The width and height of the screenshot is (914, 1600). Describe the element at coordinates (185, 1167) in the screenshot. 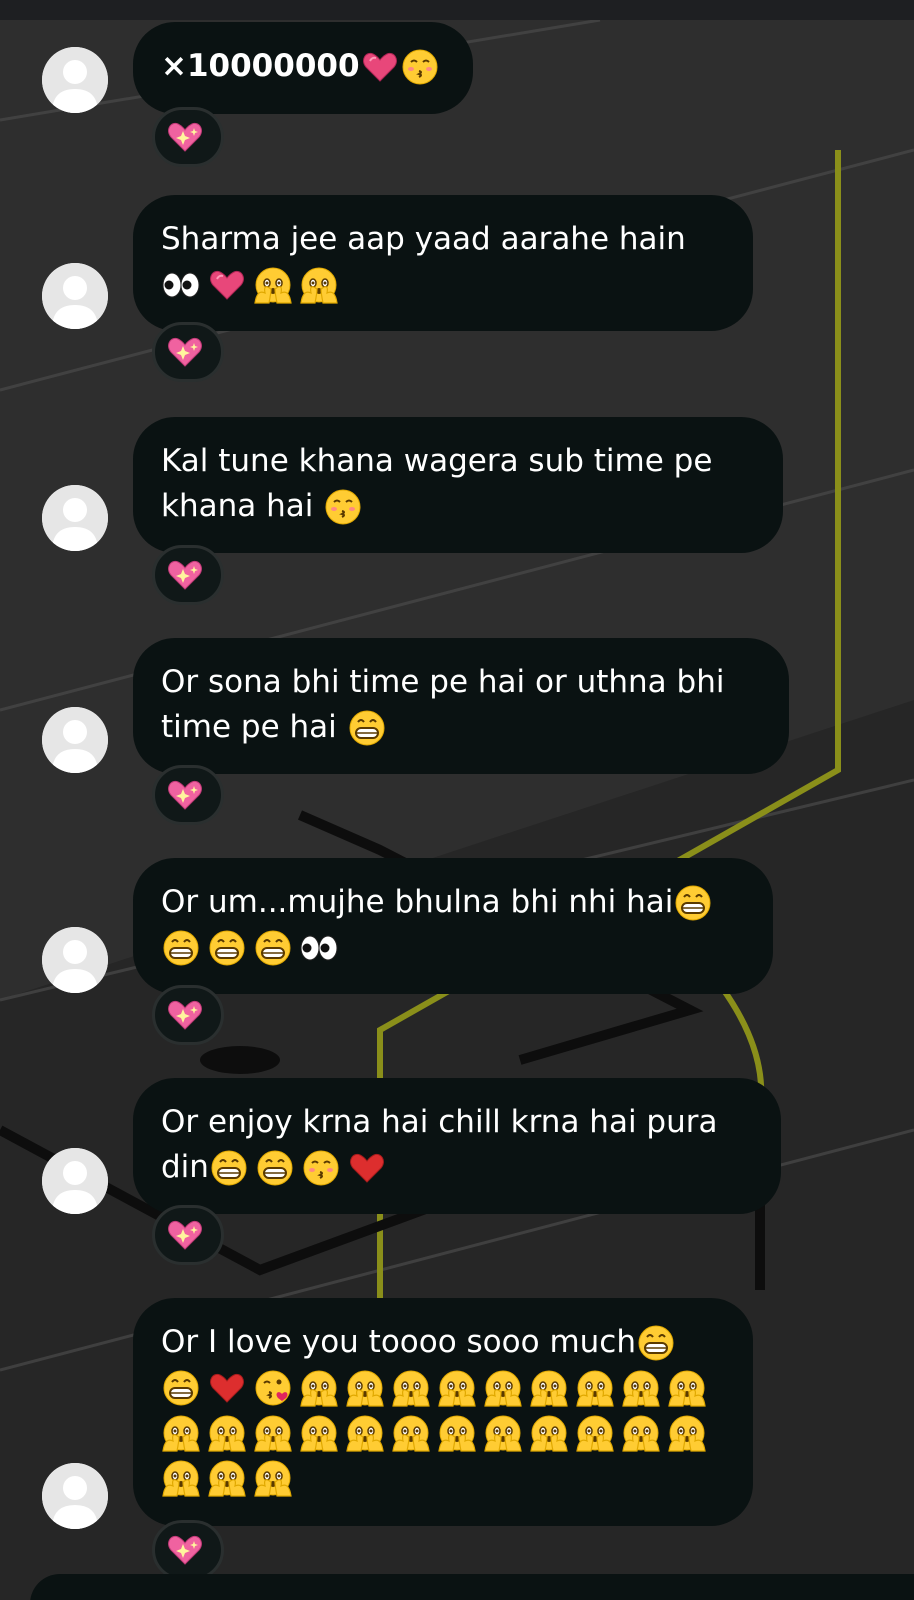

I see `message-text-line2: din` at that location.